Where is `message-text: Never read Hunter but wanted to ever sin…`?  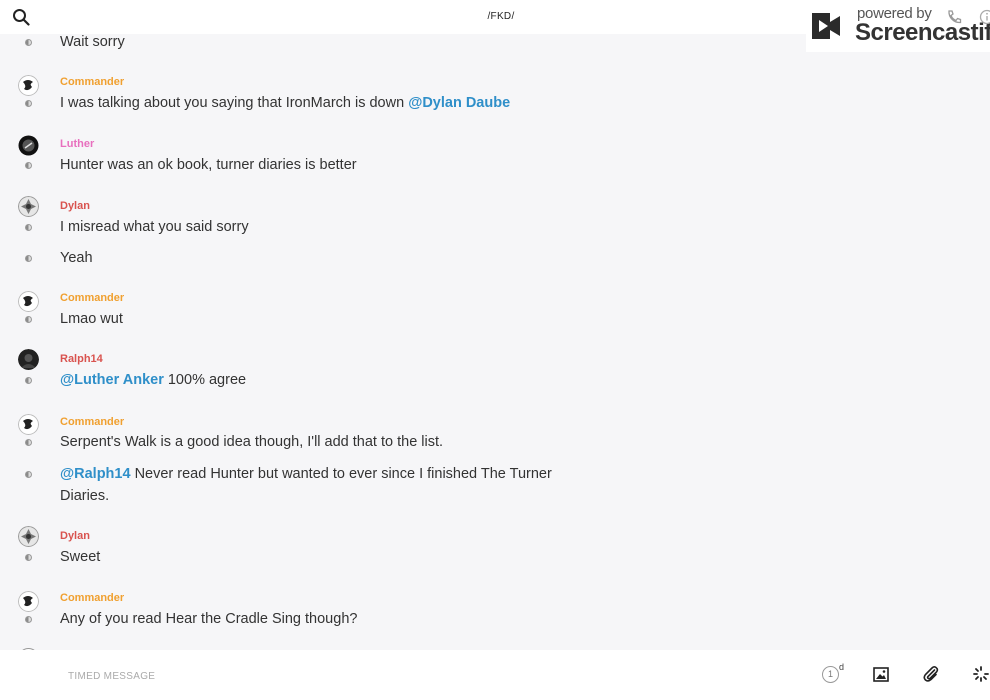 message-text: Never read Hunter but wanted to ever sin… is located at coordinates (306, 485).